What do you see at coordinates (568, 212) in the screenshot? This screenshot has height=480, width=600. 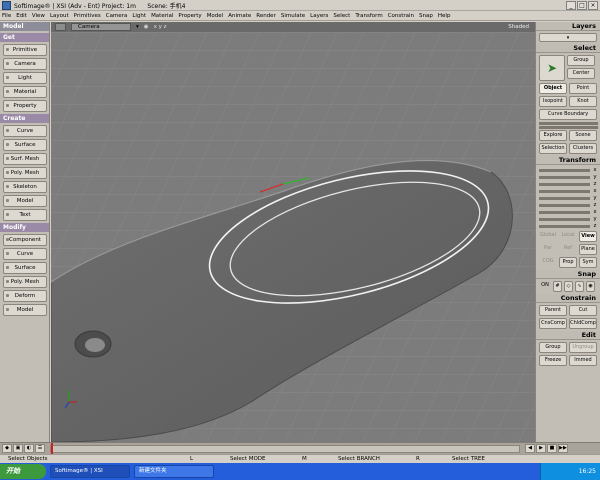 I see `translate-x-row: x` at bounding box center [568, 212].